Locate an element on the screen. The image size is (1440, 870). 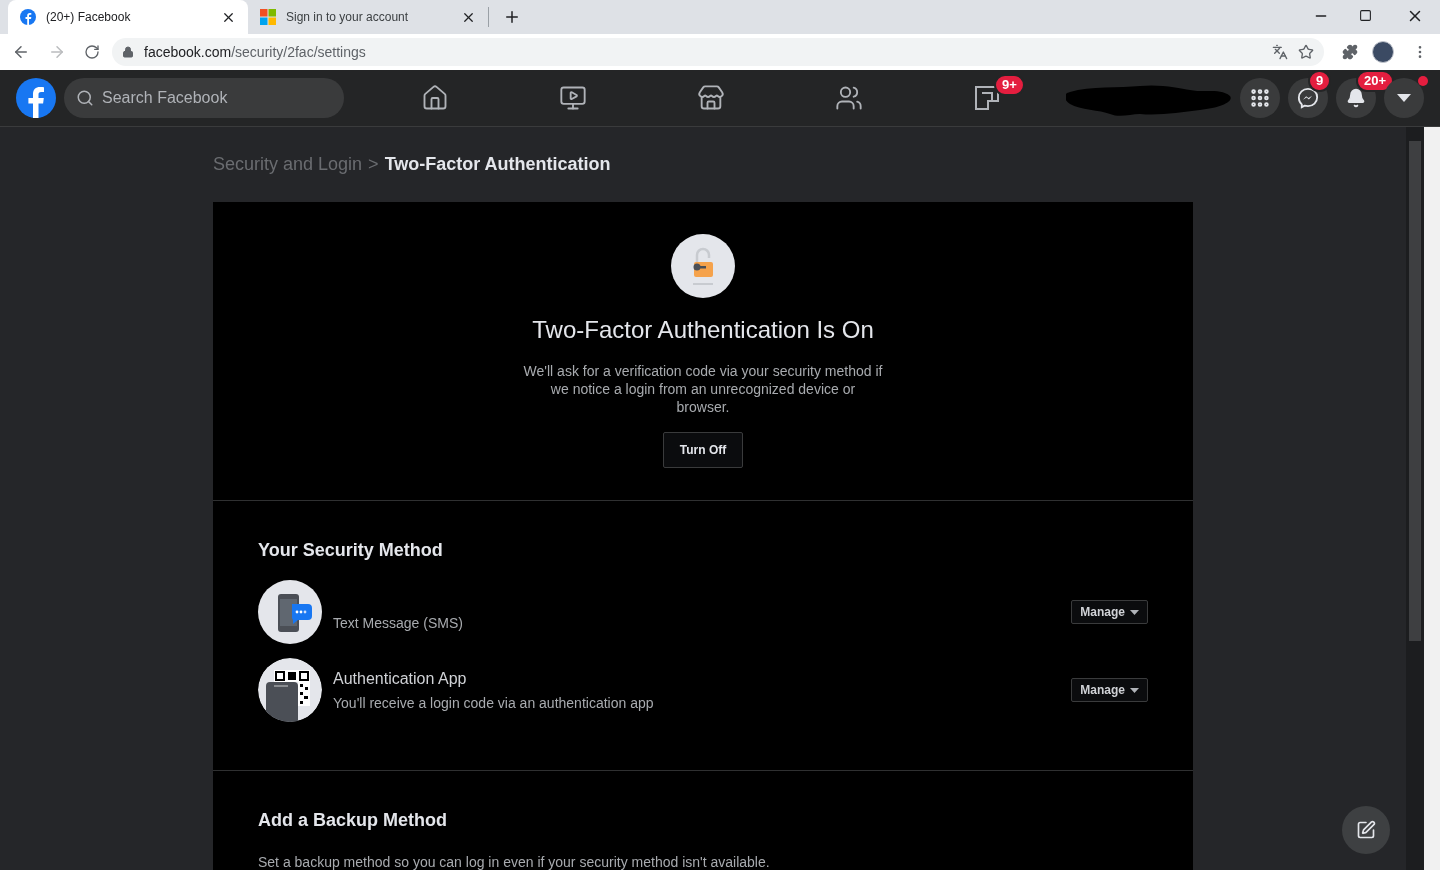
search-field: Search Facebook is located at coordinates (204, 98).